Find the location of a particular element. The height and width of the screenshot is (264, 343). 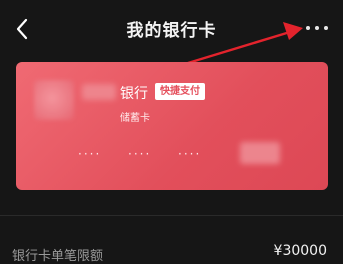

single-limit-value: ¥30000 is located at coordinates (300, 251).